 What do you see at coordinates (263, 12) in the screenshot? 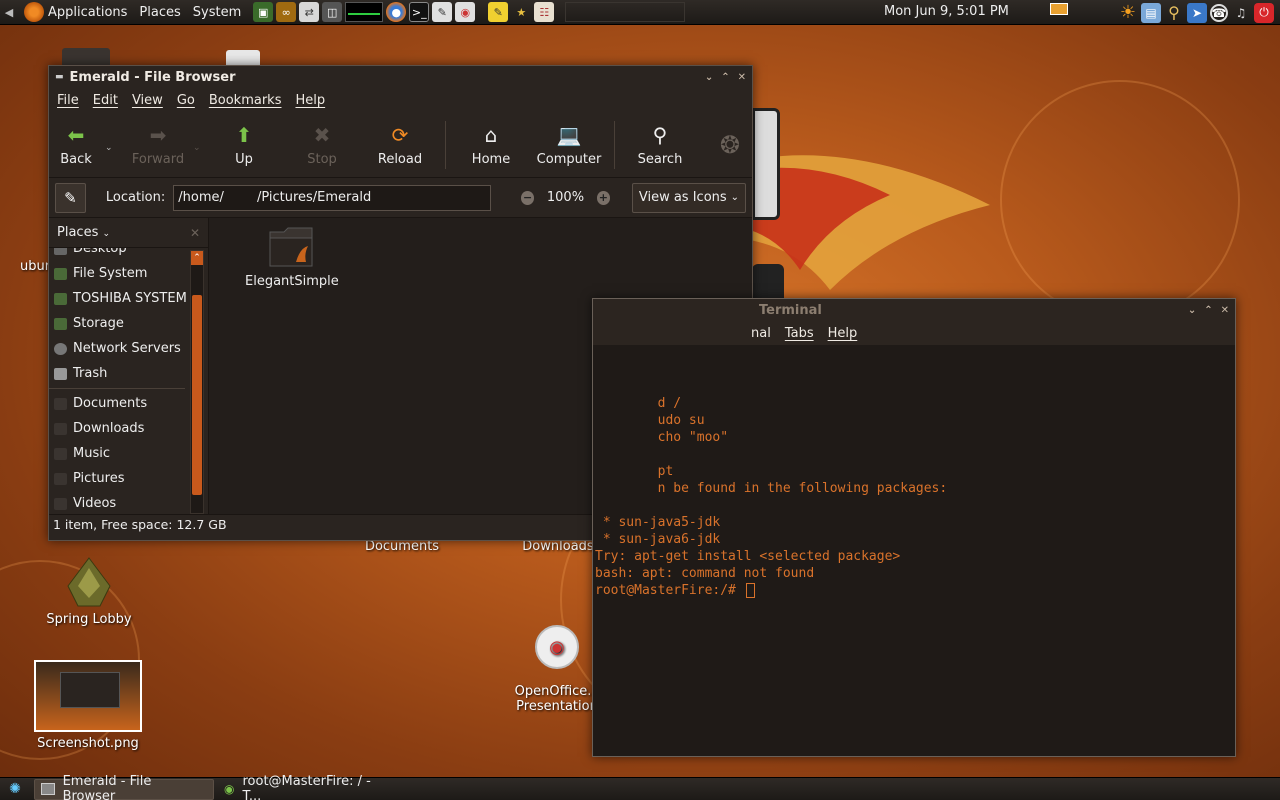
I see `system-monitor-icon: ▣` at bounding box center [263, 12].